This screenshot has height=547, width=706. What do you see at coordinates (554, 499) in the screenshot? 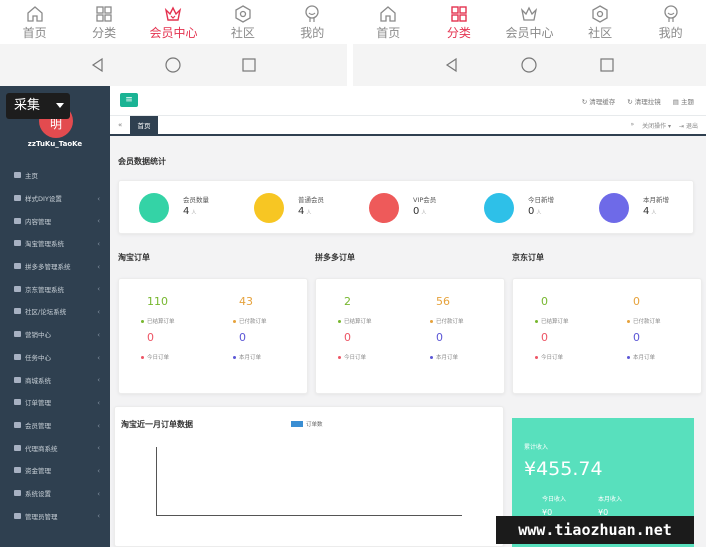
I see `income-today-label: 今日收入` at bounding box center [554, 499].